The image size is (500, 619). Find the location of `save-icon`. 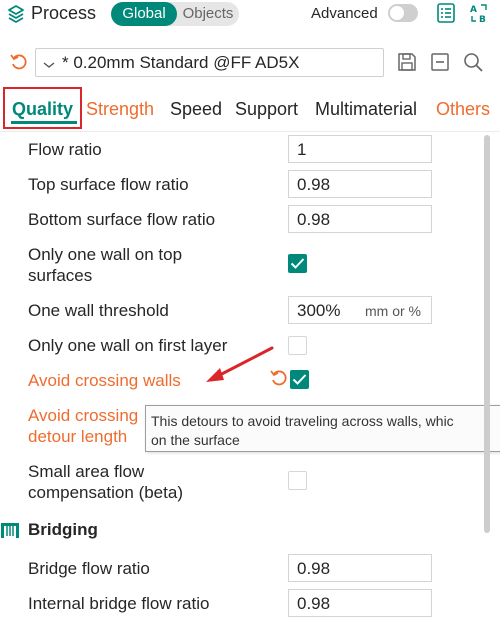

save-icon is located at coordinates (407, 62).